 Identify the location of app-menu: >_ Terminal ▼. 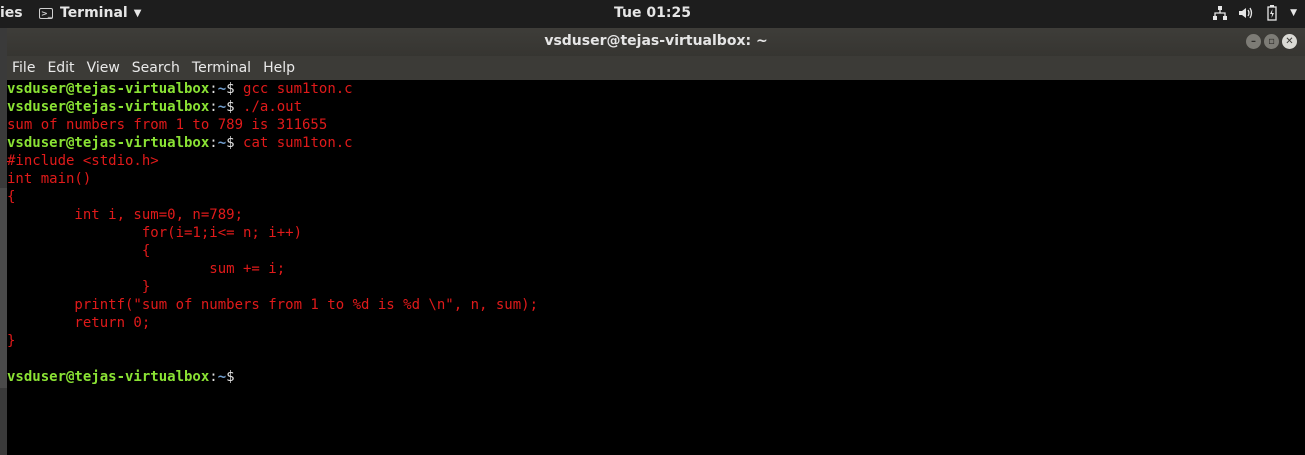
(90, 13).